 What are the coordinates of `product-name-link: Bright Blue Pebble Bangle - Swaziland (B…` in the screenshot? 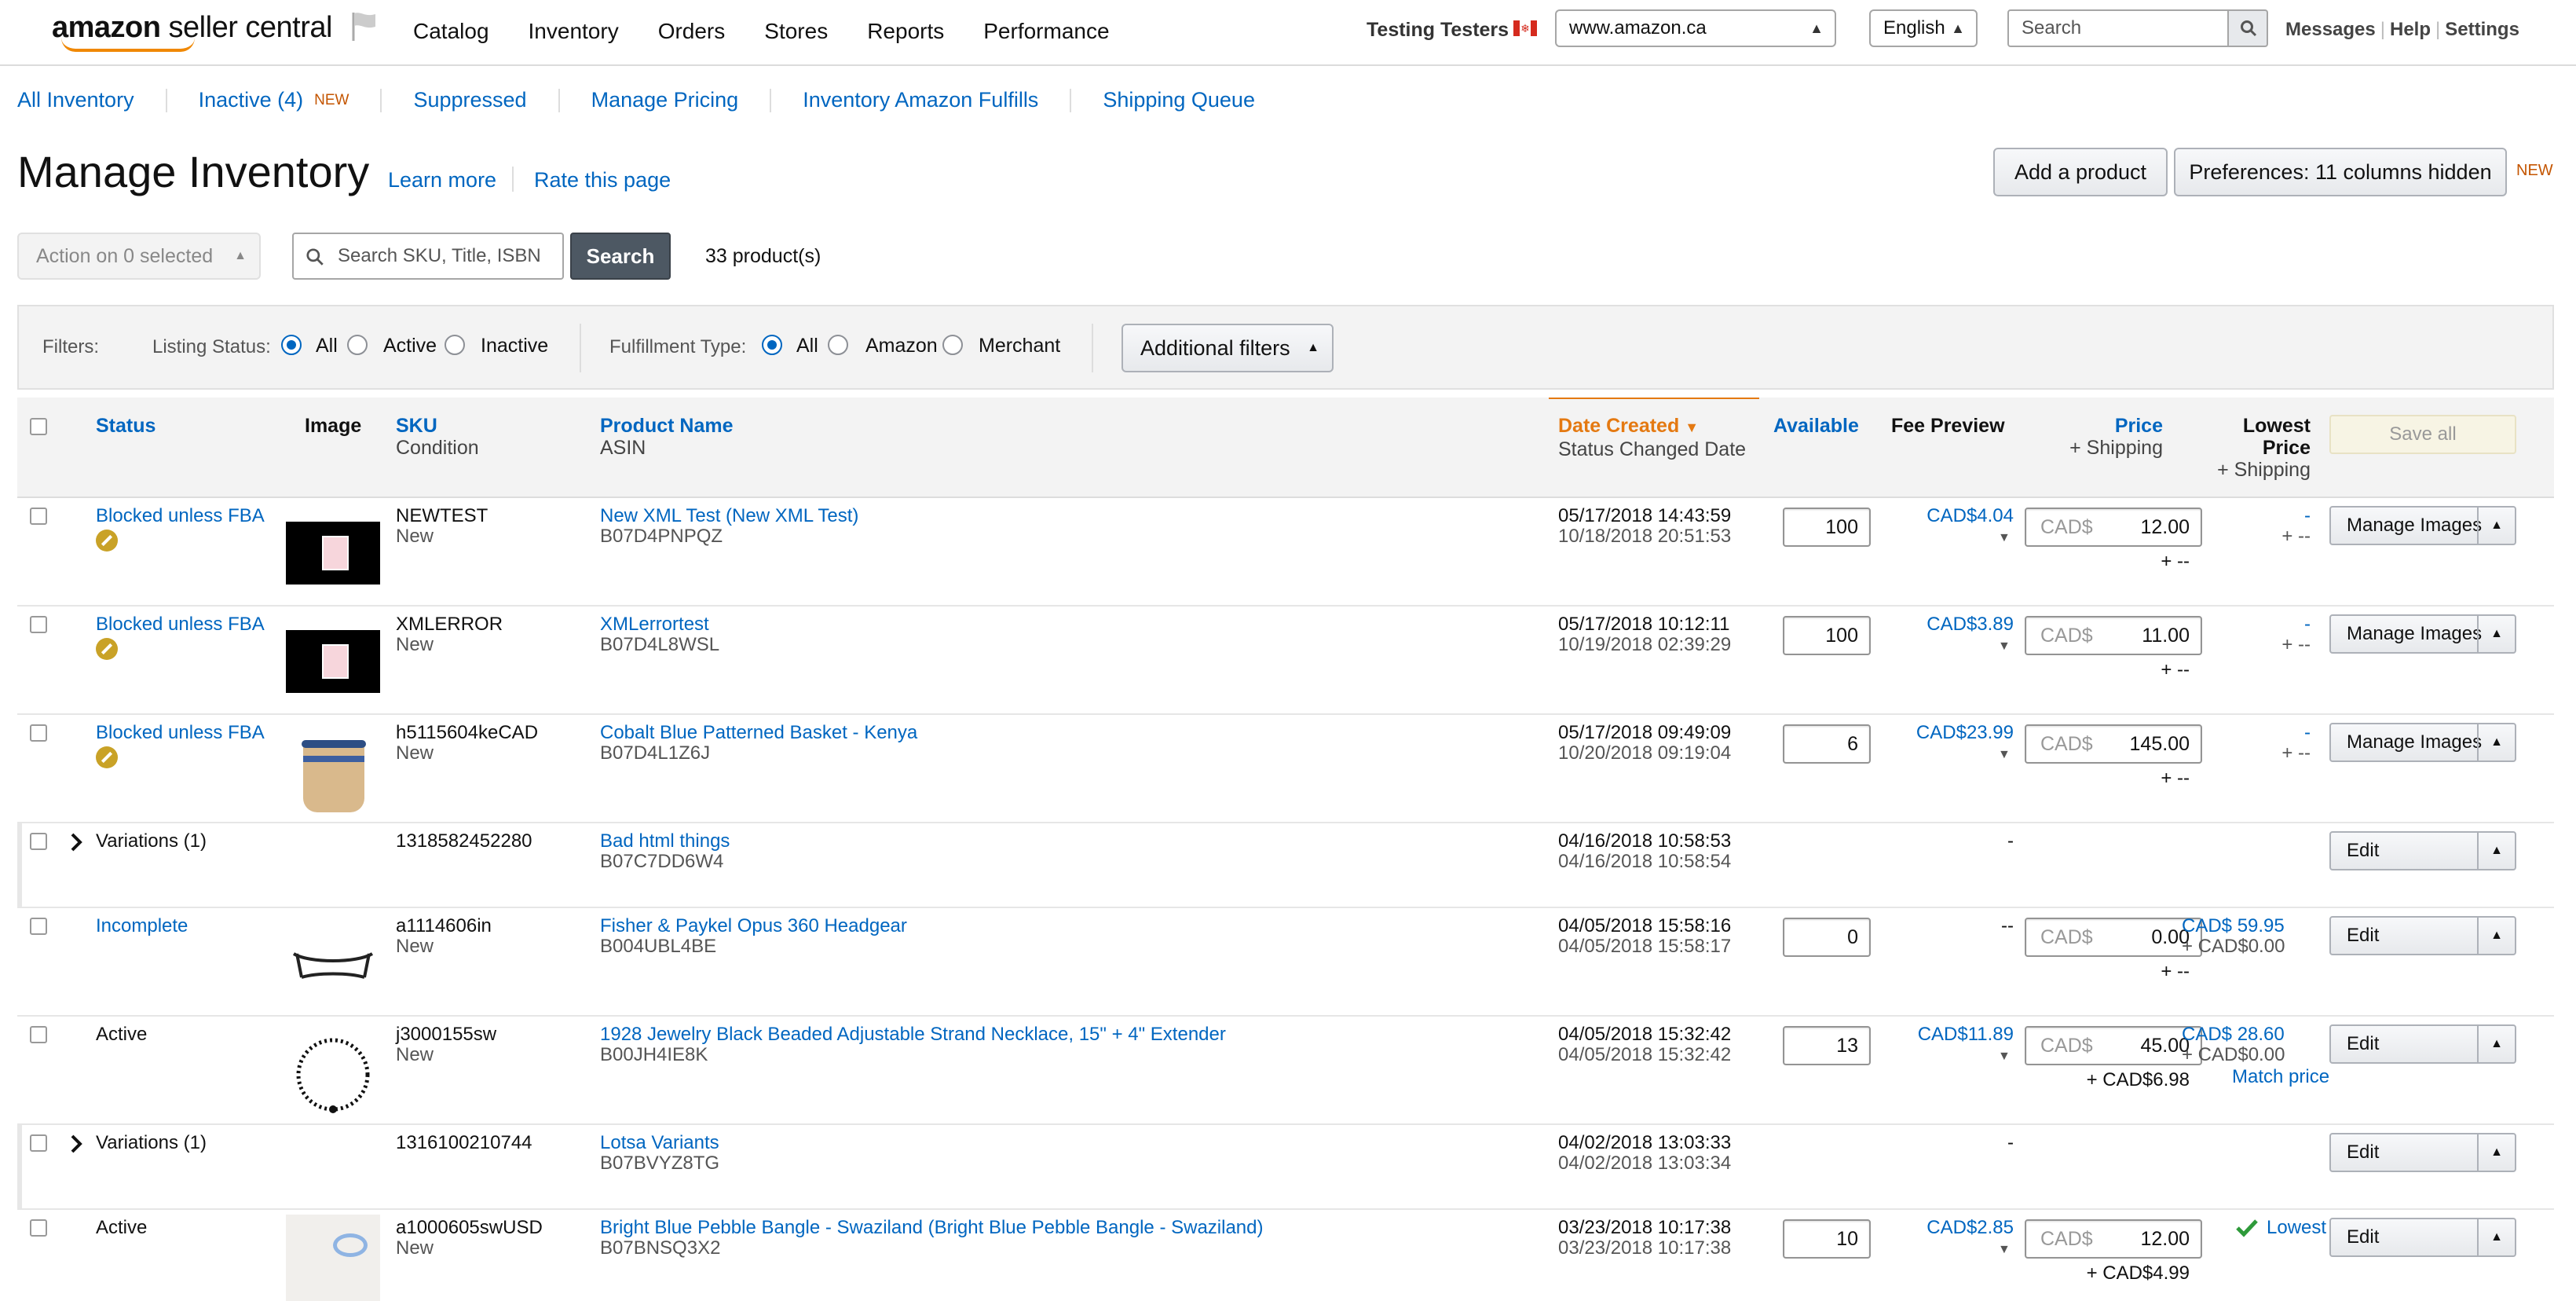 It's located at (932, 1227).